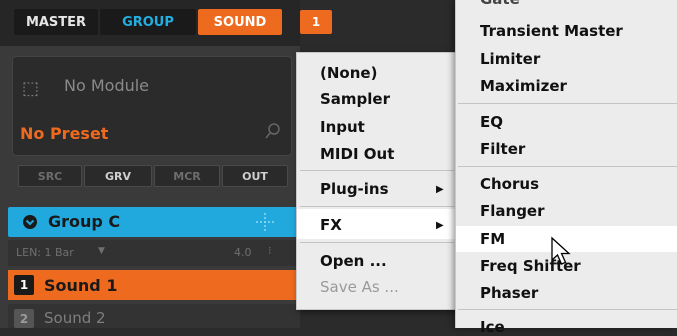 Image resolution: width=677 pixels, height=336 pixels. Describe the element at coordinates (255, 176) in the screenshot. I see `out-button: OUT` at that location.